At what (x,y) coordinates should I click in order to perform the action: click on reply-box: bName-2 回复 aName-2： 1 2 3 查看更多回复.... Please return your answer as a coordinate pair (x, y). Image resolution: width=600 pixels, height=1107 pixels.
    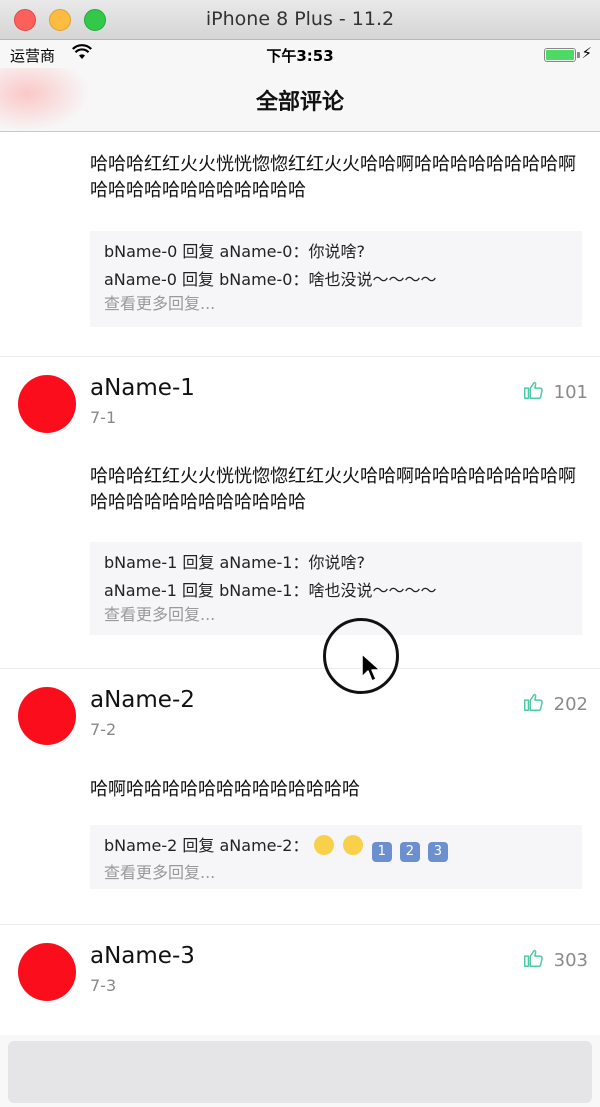
    Looking at the image, I should click on (336, 857).